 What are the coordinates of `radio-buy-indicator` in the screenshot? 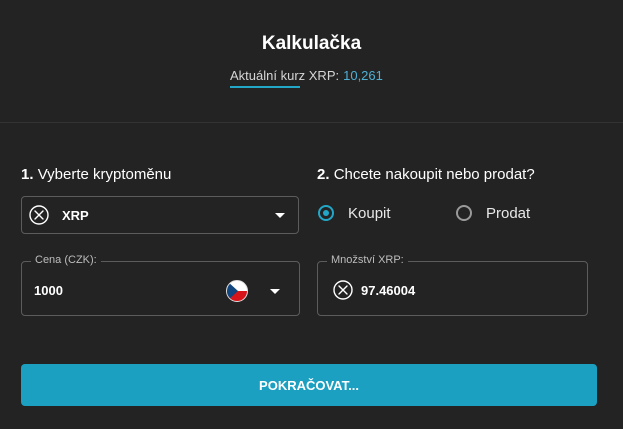 It's located at (326, 213).